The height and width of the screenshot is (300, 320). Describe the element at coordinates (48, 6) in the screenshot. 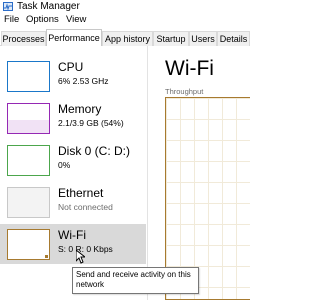

I see `window-title: Task Manager` at that location.